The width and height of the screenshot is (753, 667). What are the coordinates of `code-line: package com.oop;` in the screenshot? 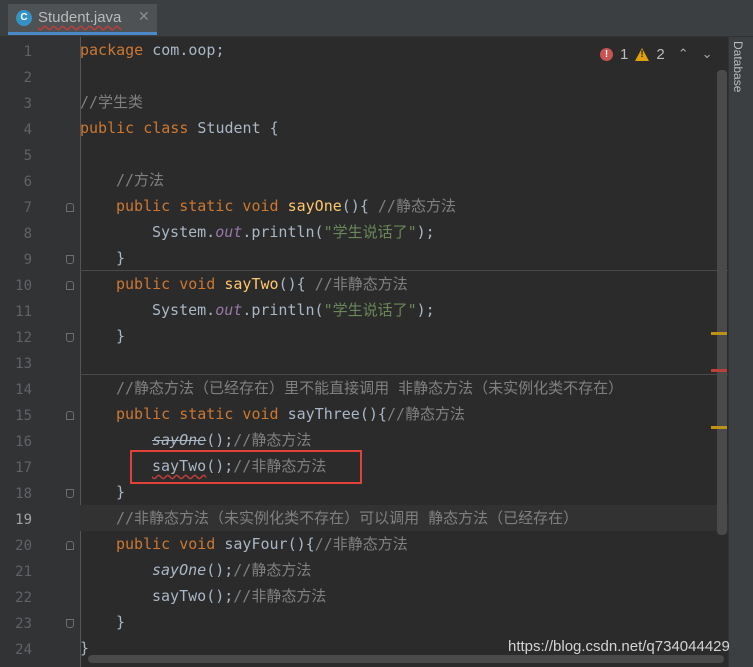 It's located at (152, 50).